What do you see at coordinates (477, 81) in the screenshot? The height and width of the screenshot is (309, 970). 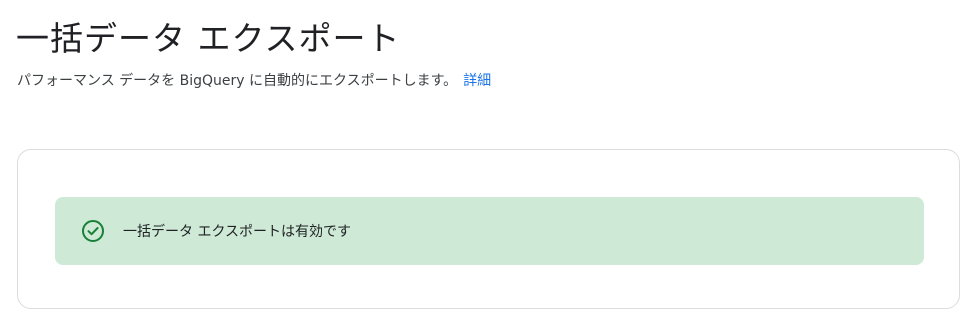 I see `learn-more-link: 詳細` at bounding box center [477, 81].